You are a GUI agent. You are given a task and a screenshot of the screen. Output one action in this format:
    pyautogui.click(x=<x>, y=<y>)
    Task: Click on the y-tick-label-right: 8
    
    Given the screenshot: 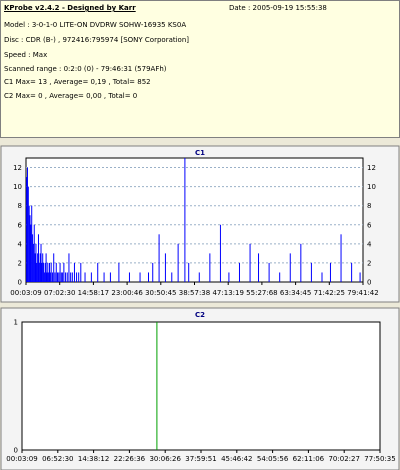 What is the action you would take?
    pyautogui.click(x=369, y=206)
    